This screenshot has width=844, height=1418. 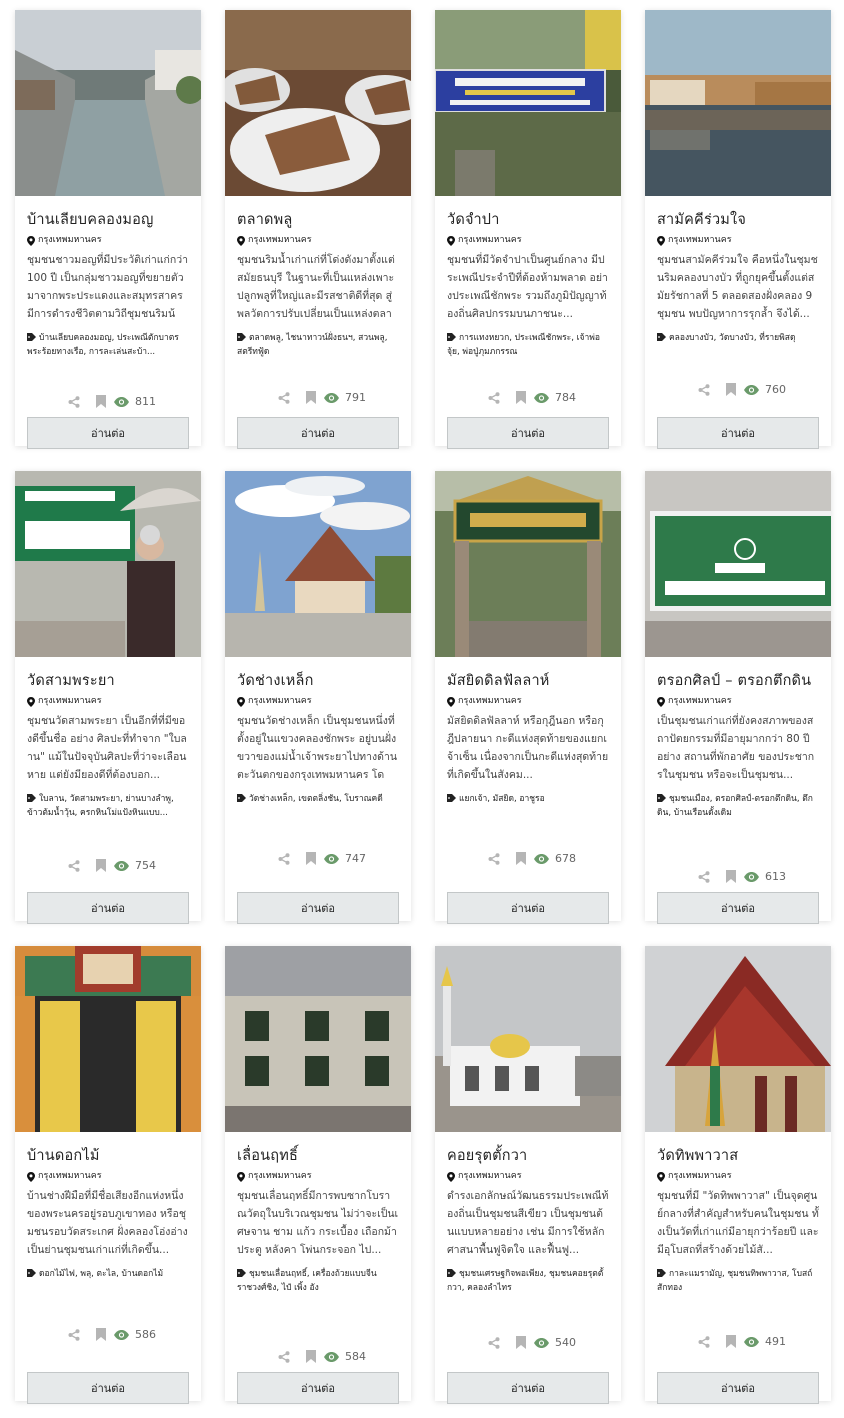 What do you see at coordinates (734, 1281) in the screenshot?
I see `card-tags-text: กาละแมรามัญ, ชุมชนทิพพาวาส, โบสถ์สักทอง` at bounding box center [734, 1281].